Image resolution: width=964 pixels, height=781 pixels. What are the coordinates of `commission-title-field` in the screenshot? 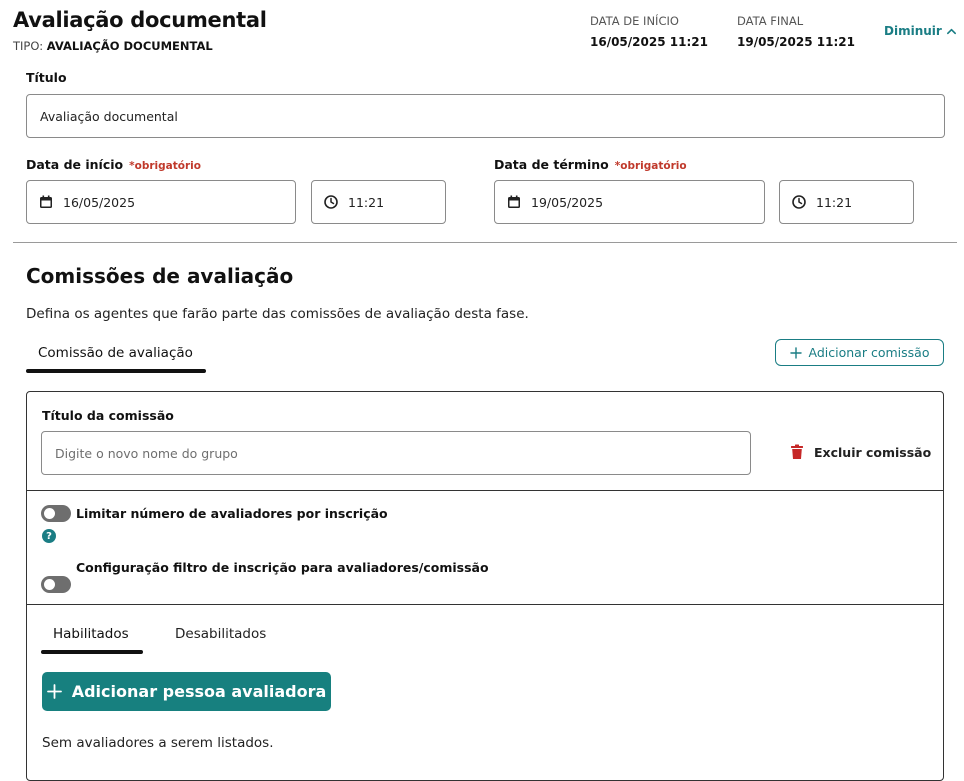 It's located at (396, 453).